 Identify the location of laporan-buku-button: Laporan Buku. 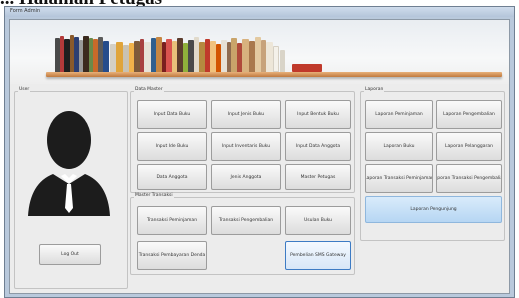
(399, 146).